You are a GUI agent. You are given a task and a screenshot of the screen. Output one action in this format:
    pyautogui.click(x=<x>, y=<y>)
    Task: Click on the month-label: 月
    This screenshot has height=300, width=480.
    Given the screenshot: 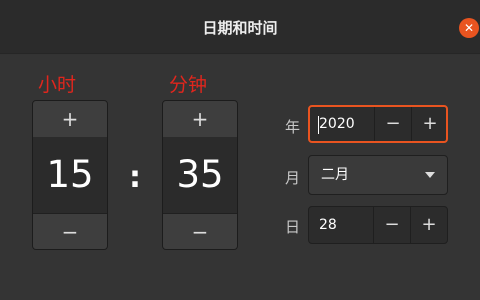 What is the action you would take?
    pyautogui.click(x=293, y=178)
    